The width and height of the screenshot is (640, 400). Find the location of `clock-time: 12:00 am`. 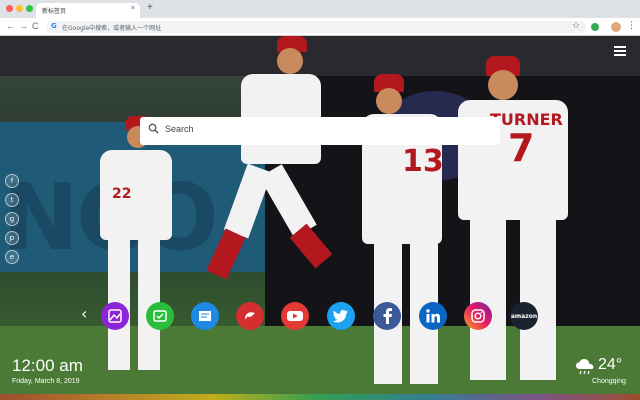

clock-time: 12:00 am is located at coordinates (47, 365).